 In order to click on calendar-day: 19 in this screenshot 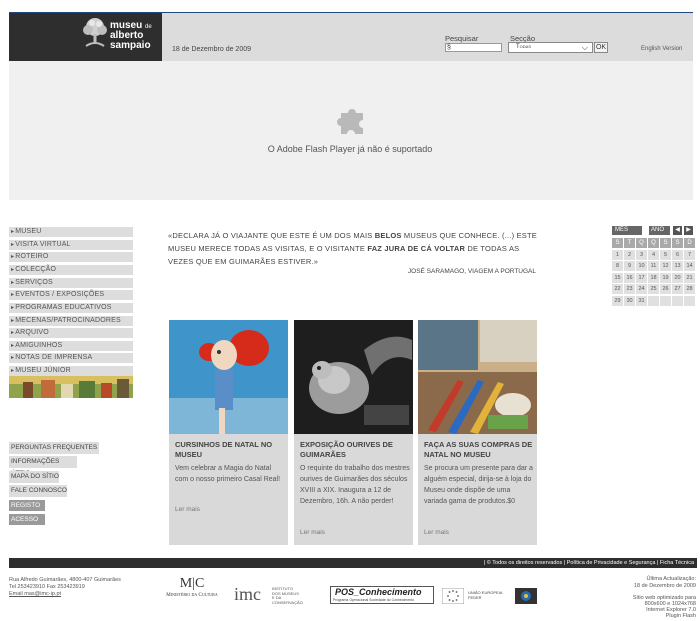, I will do `click(665, 277)`.